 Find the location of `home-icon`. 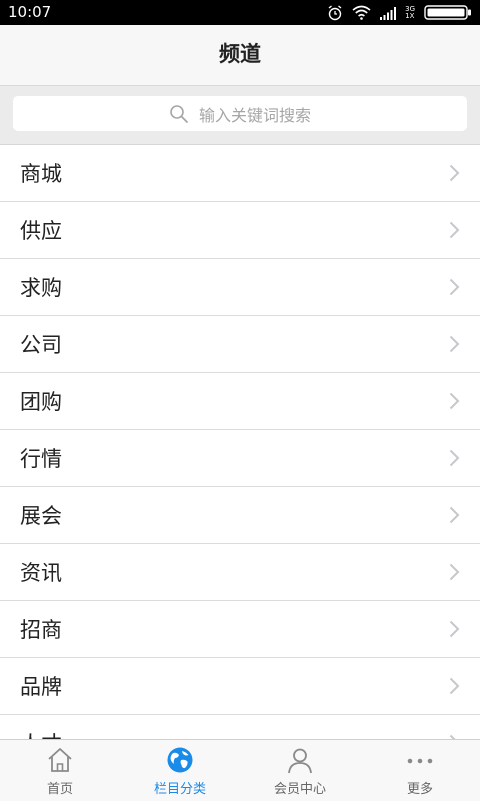

home-icon is located at coordinates (60, 760).